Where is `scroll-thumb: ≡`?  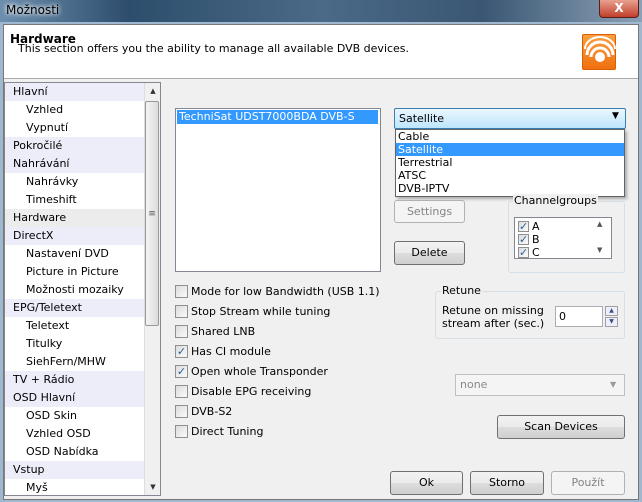 scroll-thumb: ≡ is located at coordinates (152, 213).